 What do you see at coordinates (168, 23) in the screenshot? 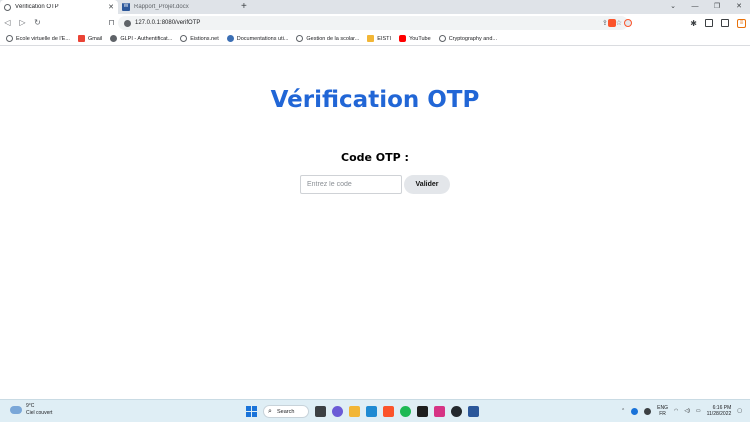
I see `url-text: 127.0.0.1:8080/verifOTP` at bounding box center [168, 23].